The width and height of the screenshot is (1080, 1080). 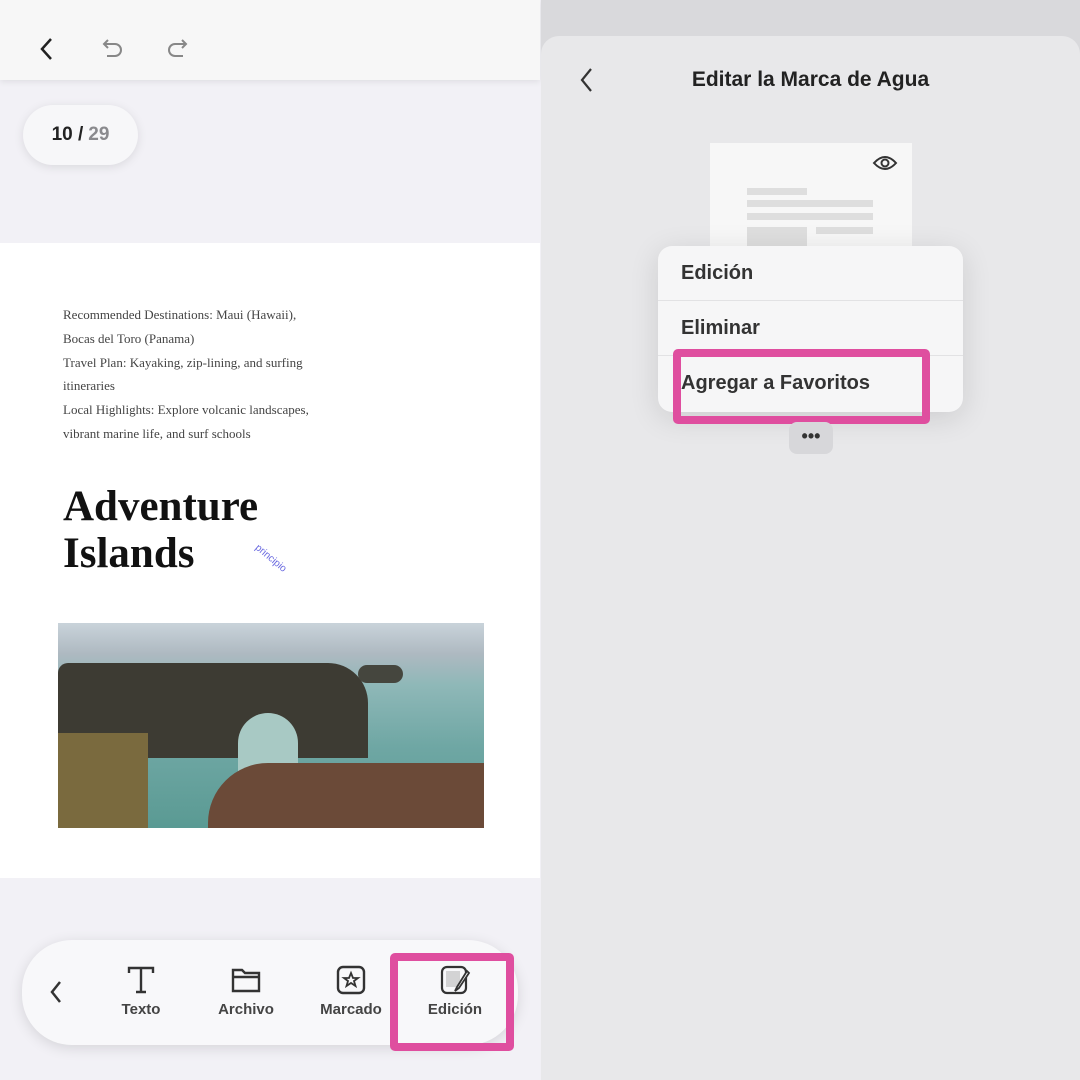 I want to click on tool-label: Marcado, so click(x=351, y=1009).